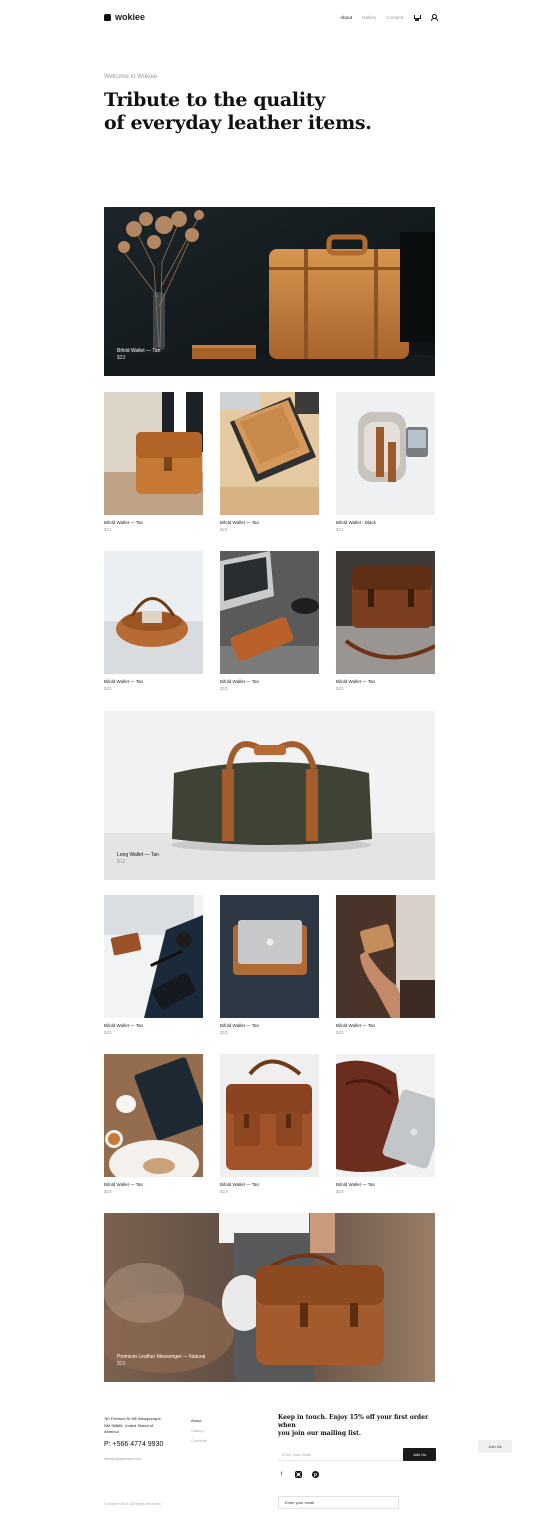 The height and width of the screenshot is (1526, 540). What do you see at coordinates (338, 1502) in the screenshot?
I see `floating-email-input: Enter your email` at bounding box center [338, 1502].